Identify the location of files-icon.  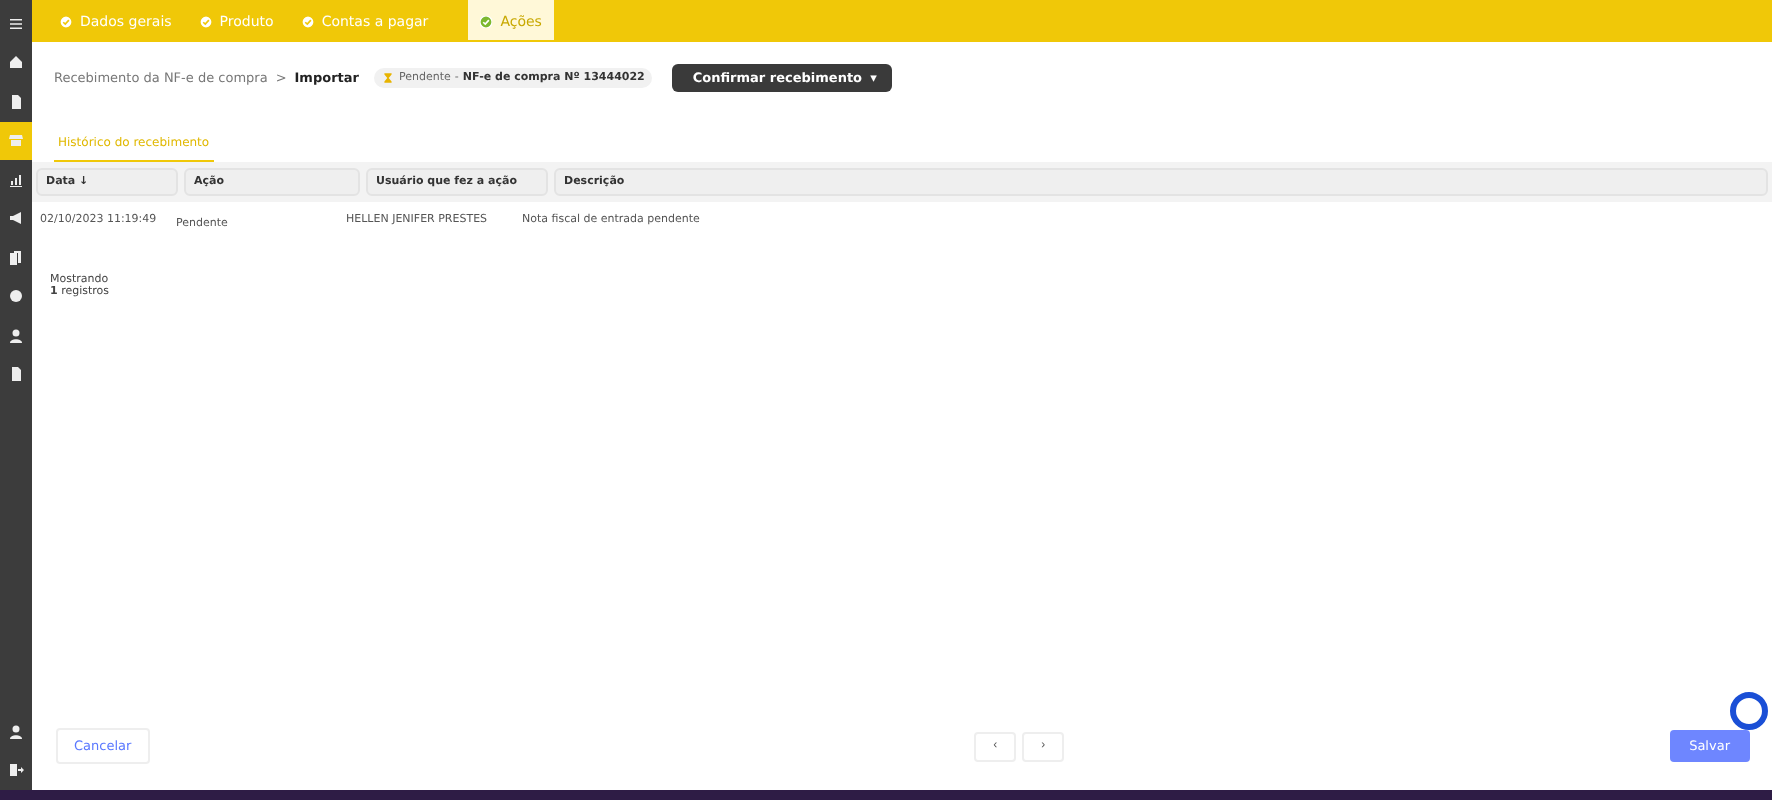
(16, 257).